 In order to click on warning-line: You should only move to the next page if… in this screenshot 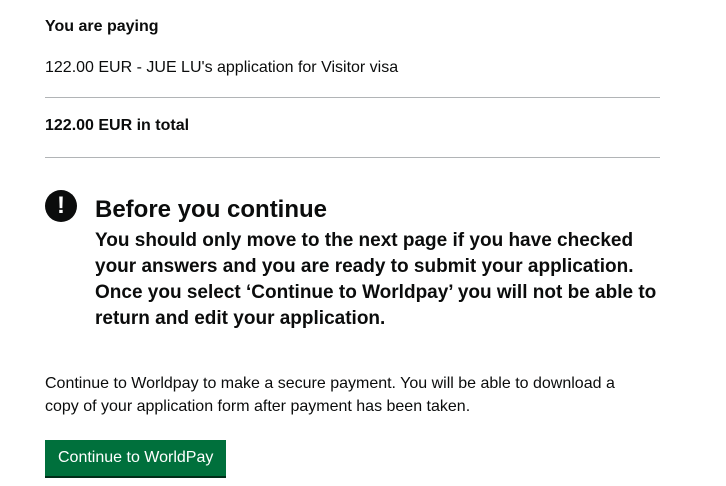, I will do `click(364, 240)`.